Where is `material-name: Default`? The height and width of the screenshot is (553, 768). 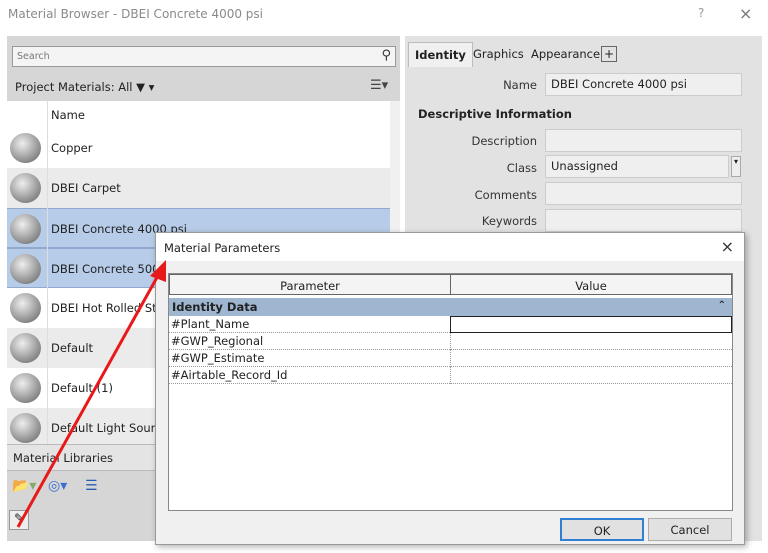 material-name: Default is located at coordinates (72, 348).